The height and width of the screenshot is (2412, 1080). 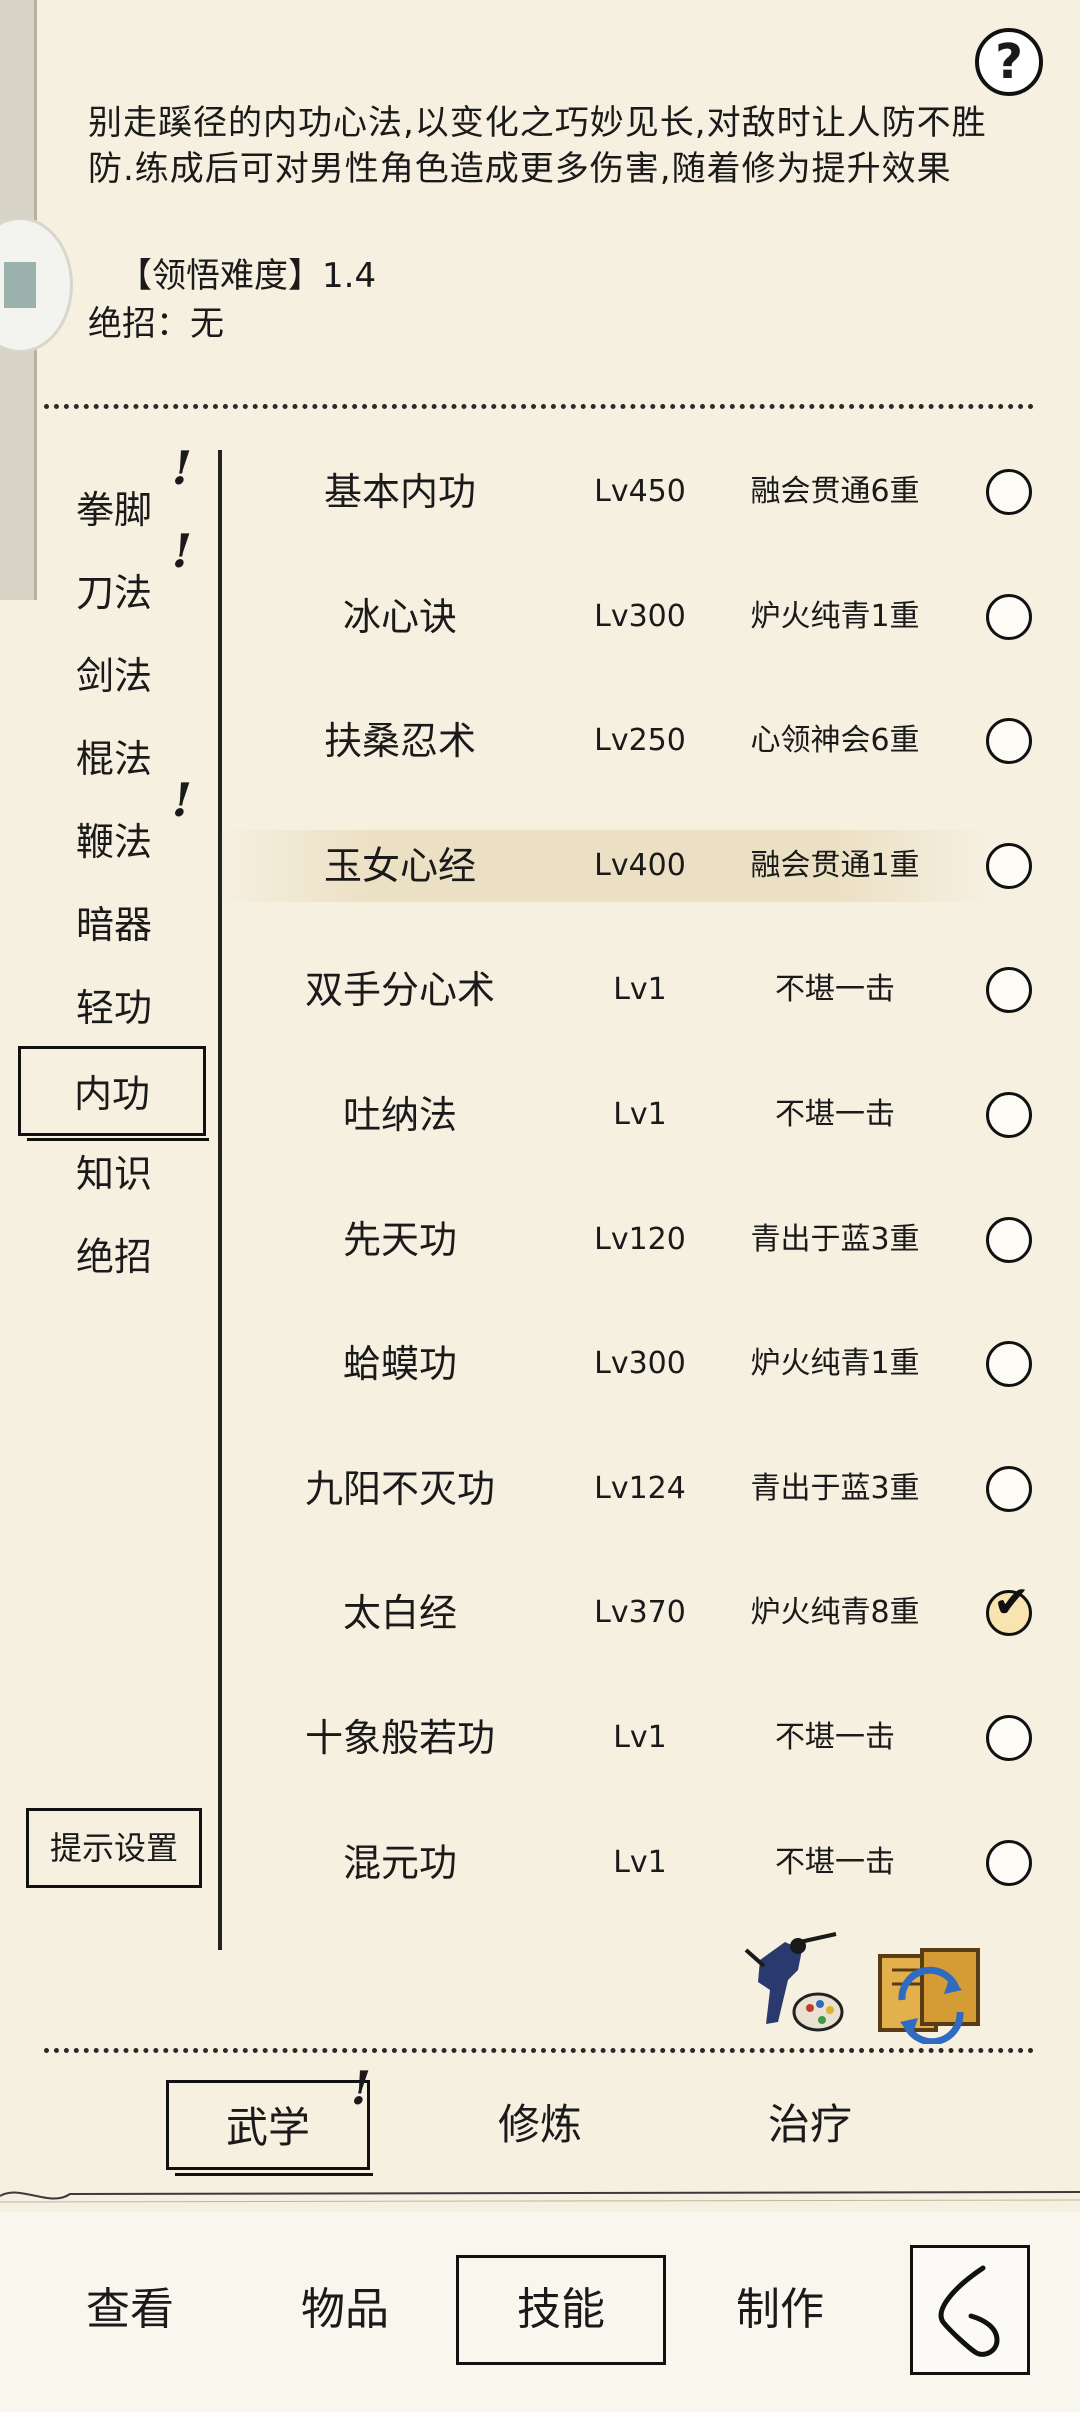 I want to click on skill-rank: 炉火纯青8重, so click(x=835, y=1612).